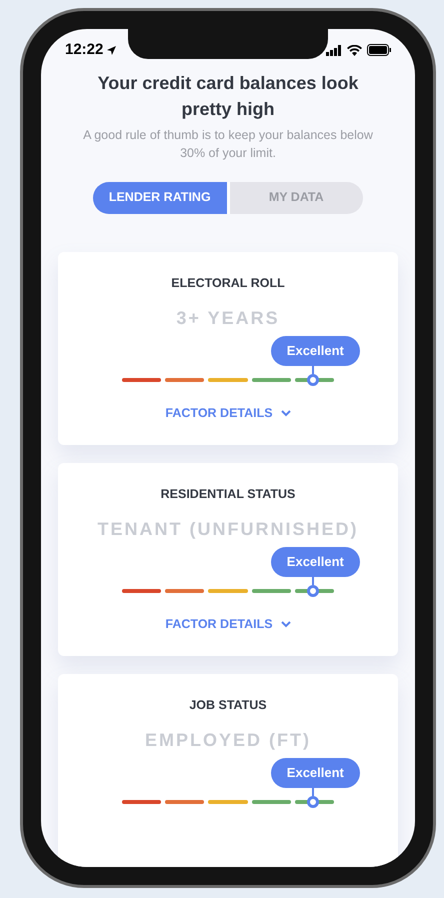  What do you see at coordinates (379, 50) in the screenshot?
I see `battery-icon` at bounding box center [379, 50].